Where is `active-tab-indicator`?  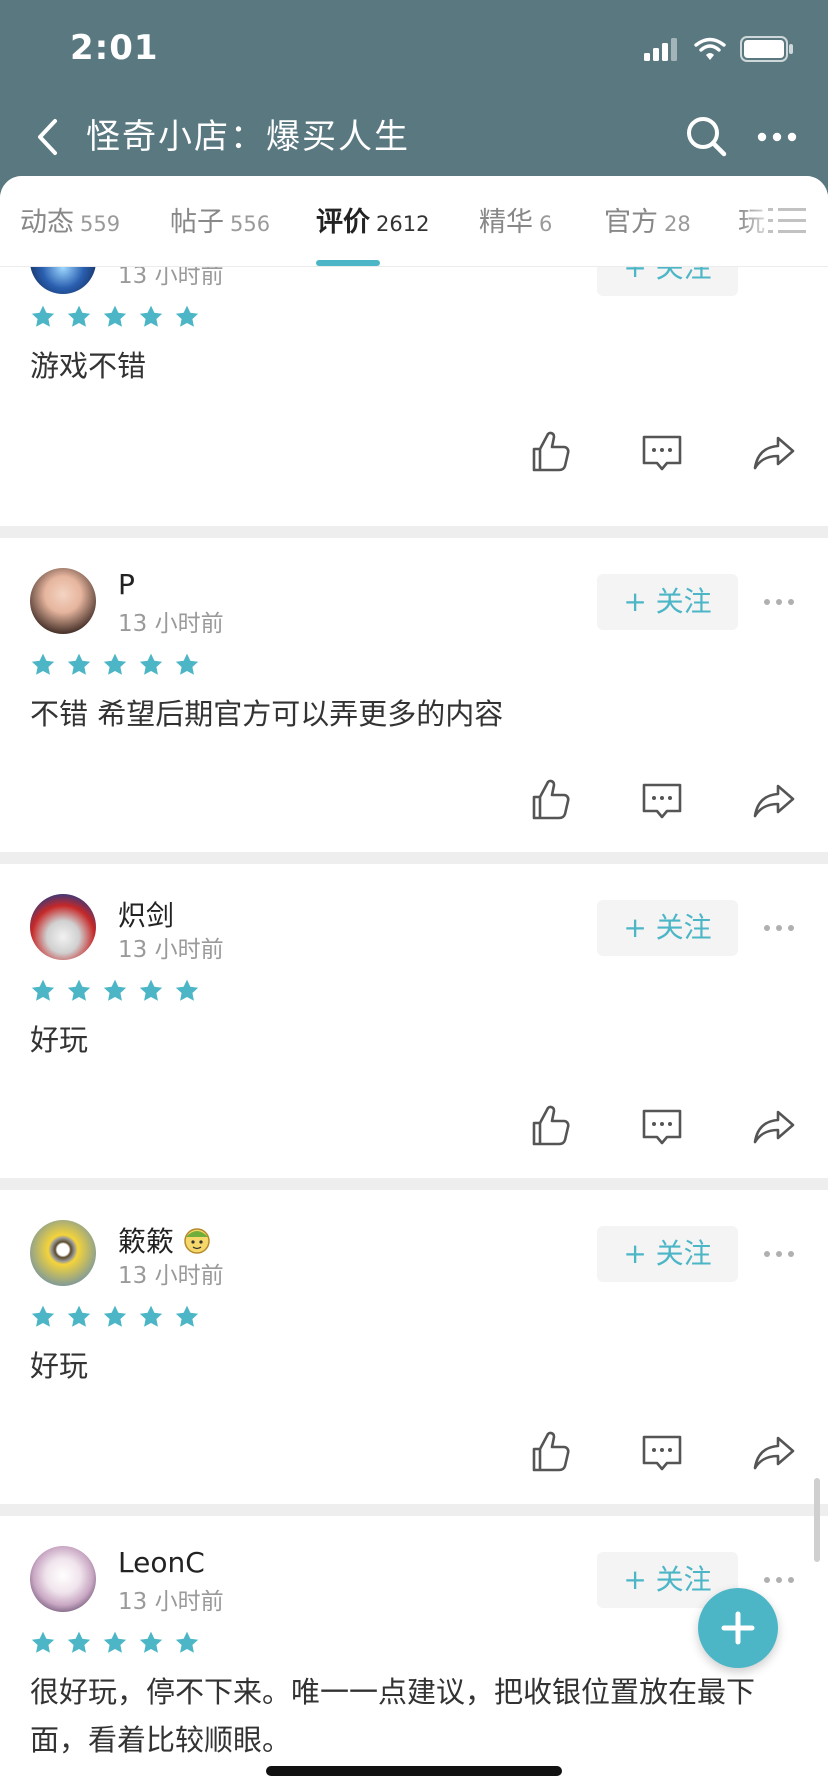 active-tab-indicator is located at coordinates (348, 263).